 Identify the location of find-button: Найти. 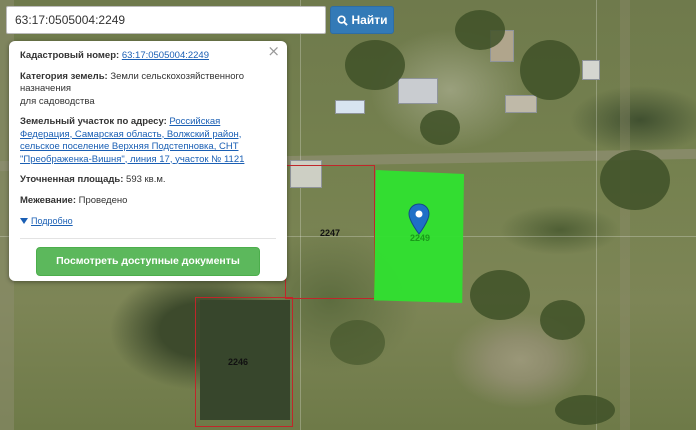
(362, 20).